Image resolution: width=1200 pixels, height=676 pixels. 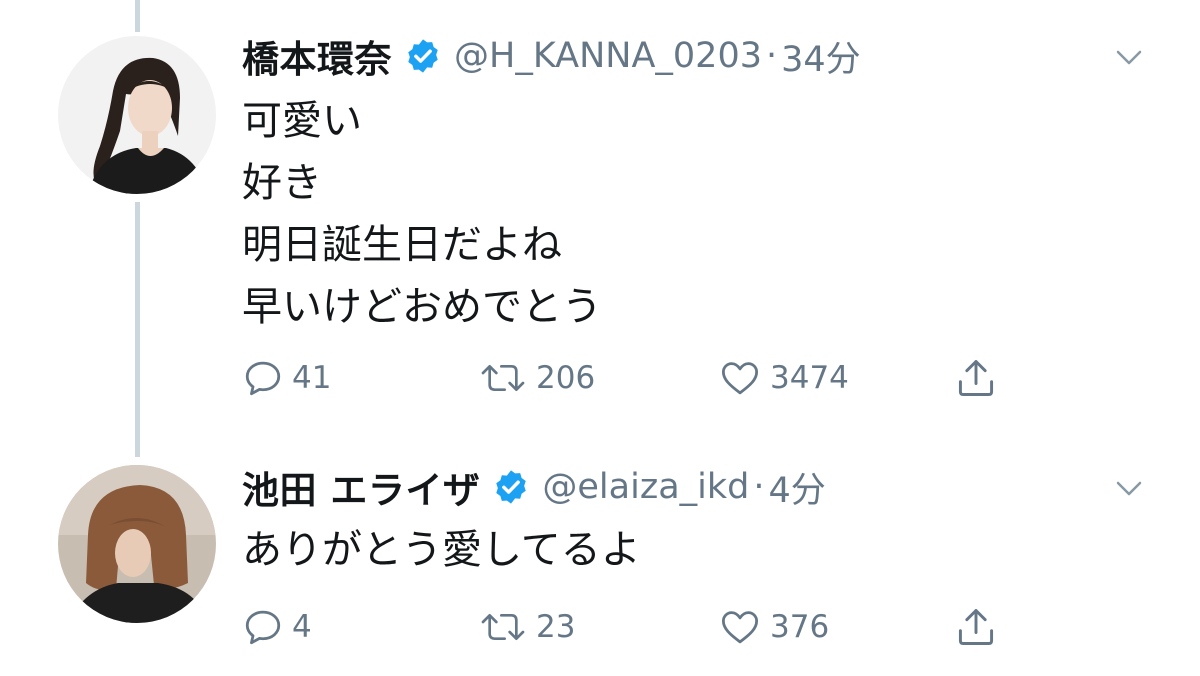 I want to click on display-name: 橋本環奈, so click(x=317, y=56).